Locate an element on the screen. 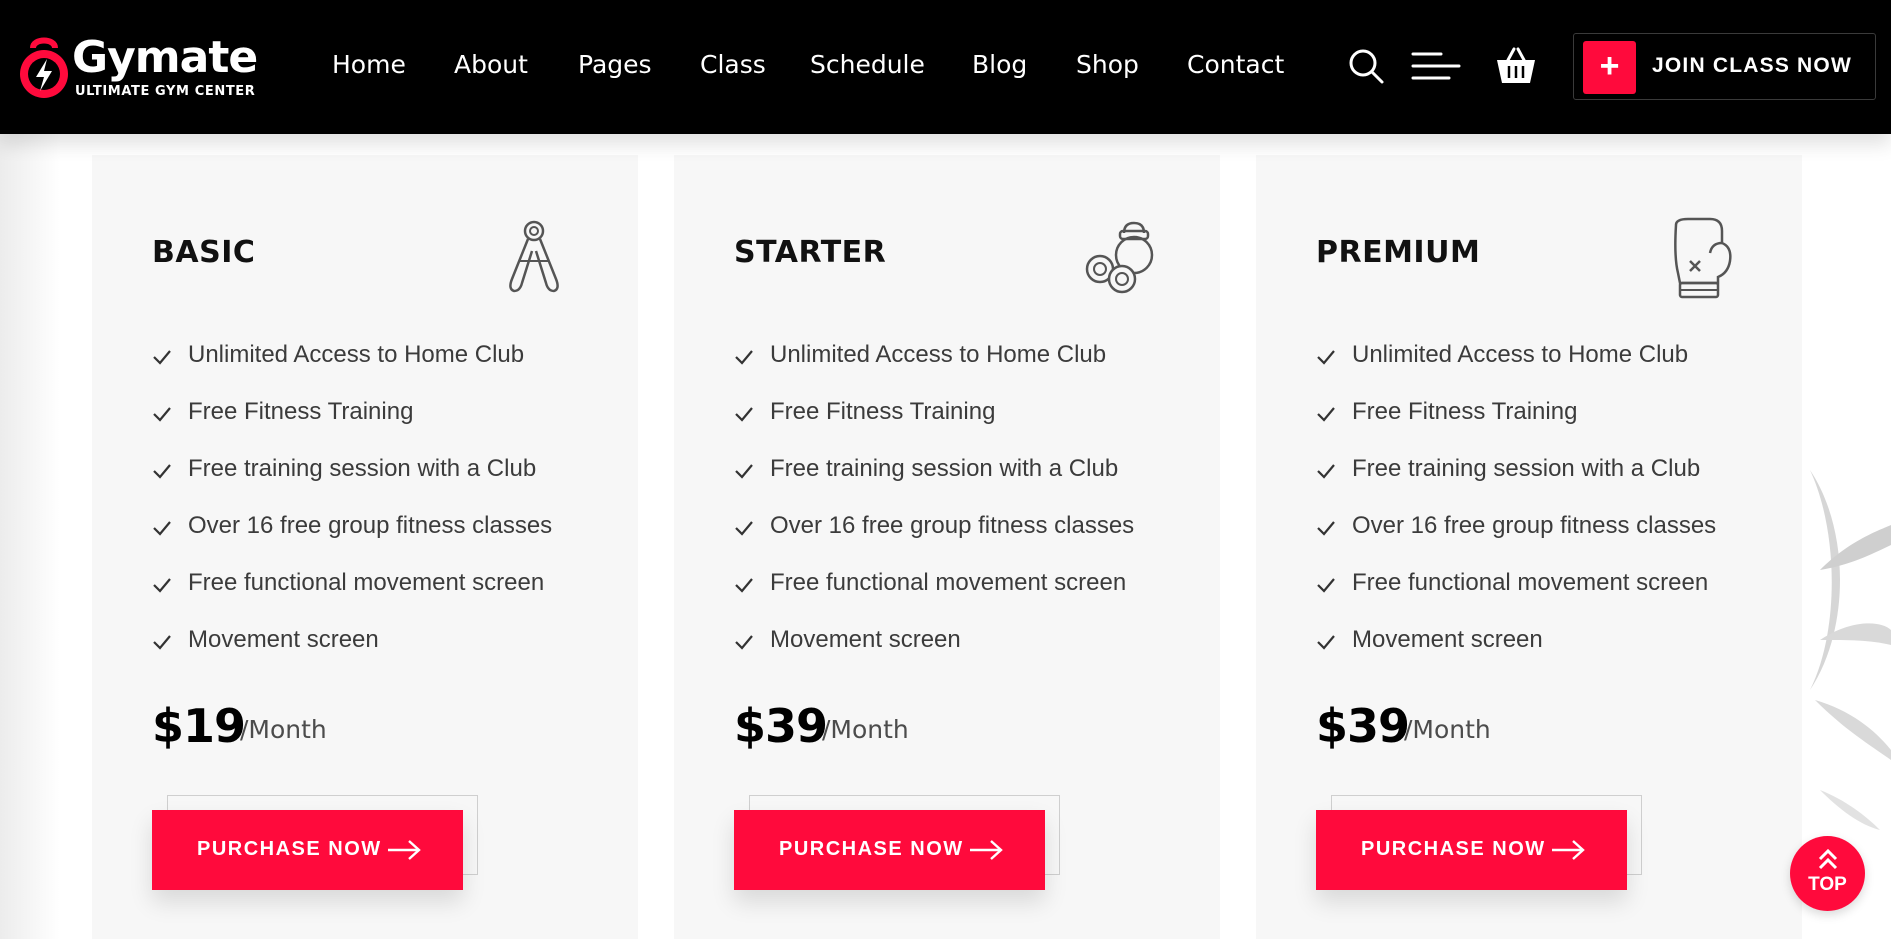 The image size is (1891, 939). kettlebell-dumbbell-icon is located at coordinates (1119, 257).